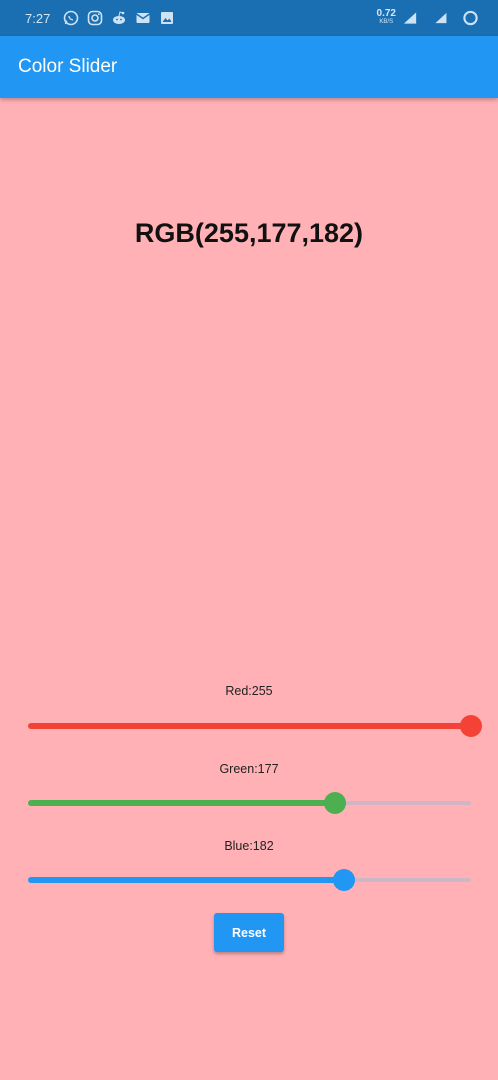  I want to click on app-bar: Color Slider, so click(249, 67).